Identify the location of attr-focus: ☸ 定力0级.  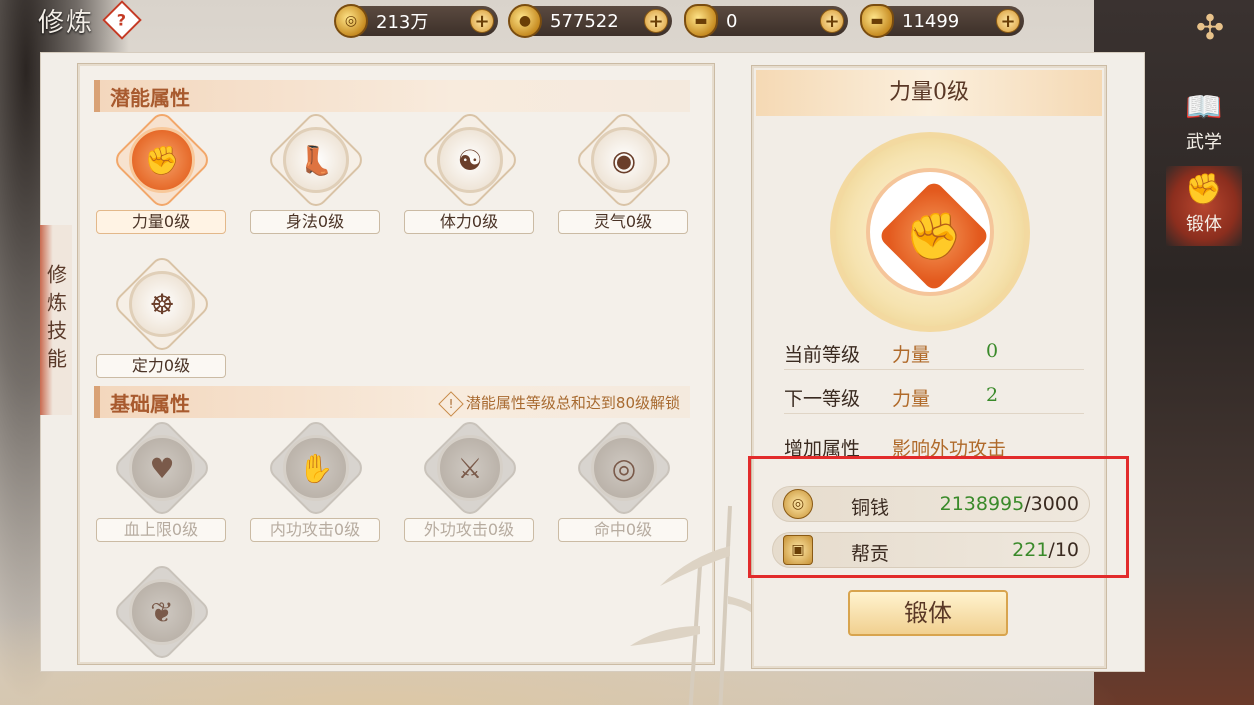
(161, 320).